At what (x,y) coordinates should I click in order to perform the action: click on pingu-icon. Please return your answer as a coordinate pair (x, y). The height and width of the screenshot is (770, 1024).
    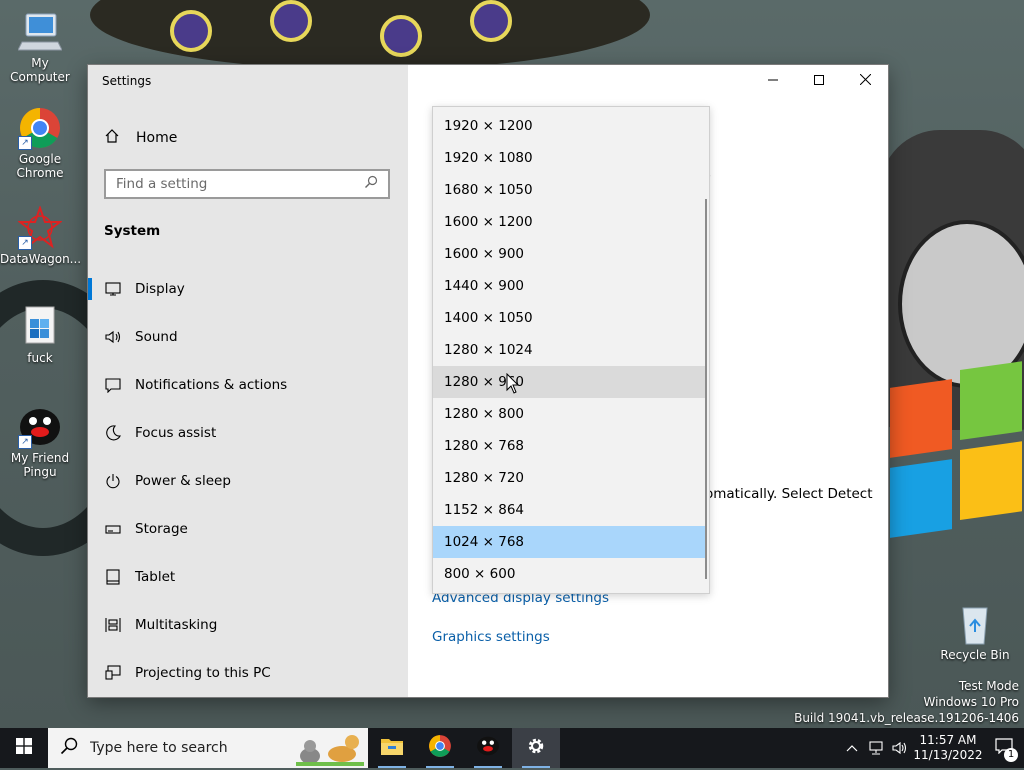
    Looking at the image, I should click on (488, 748).